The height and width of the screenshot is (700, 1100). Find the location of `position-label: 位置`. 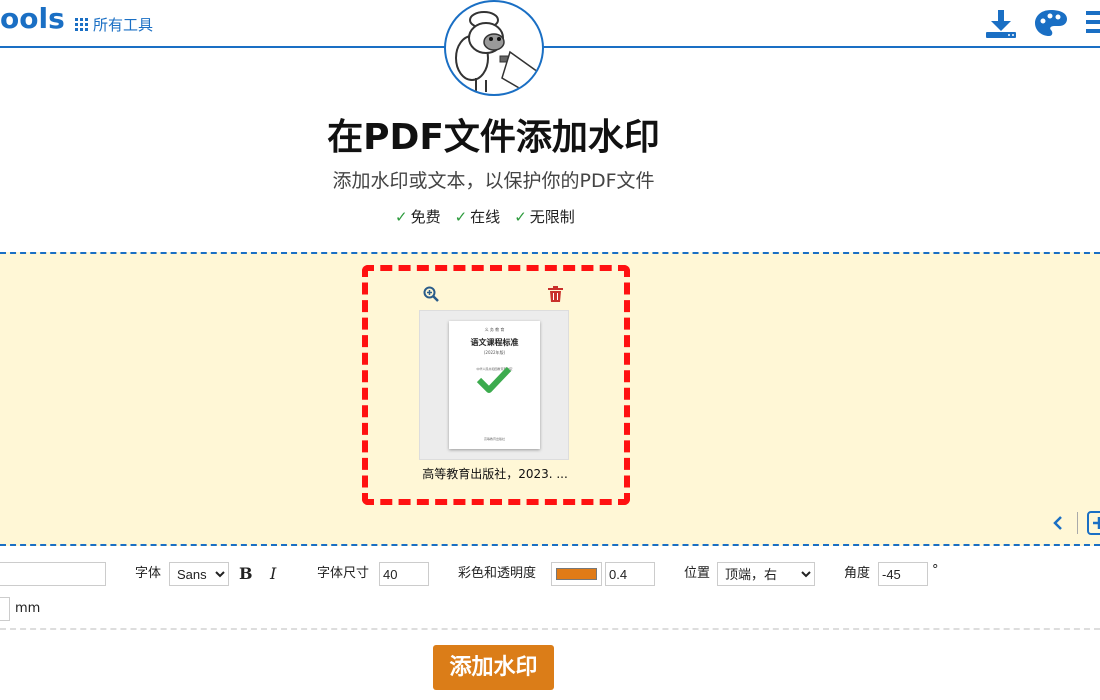

position-label: 位置 is located at coordinates (697, 573).